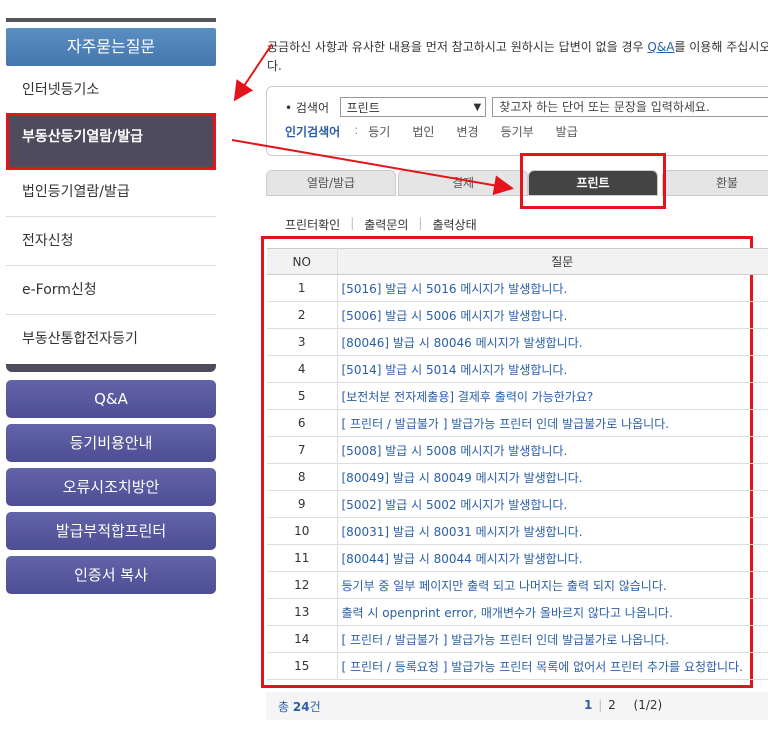 This screenshot has height=730, width=768. What do you see at coordinates (313, 132) in the screenshot?
I see `popular-label: 인기검색어` at bounding box center [313, 132].